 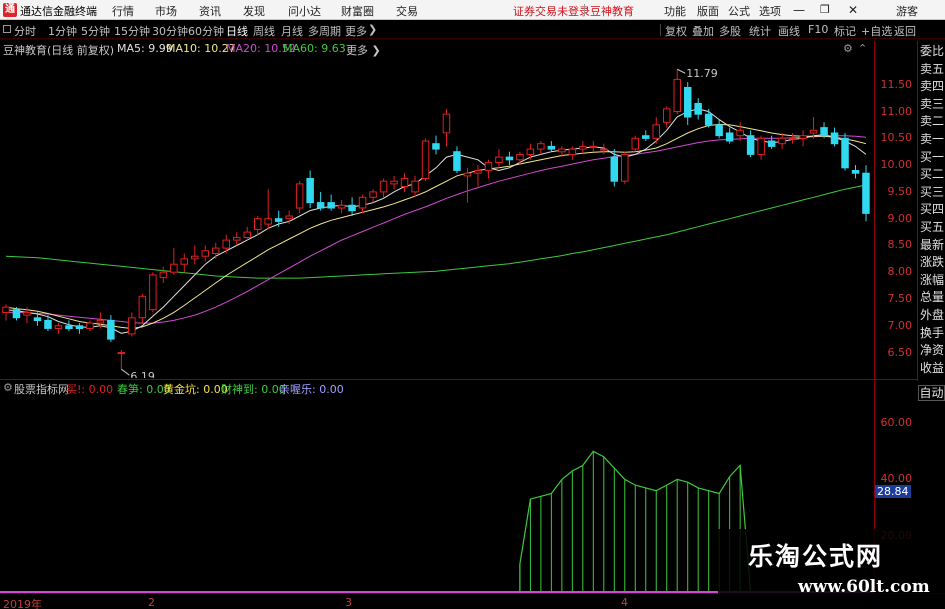 I want to click on quote-tab: 买四, so click(x=932, y=209).